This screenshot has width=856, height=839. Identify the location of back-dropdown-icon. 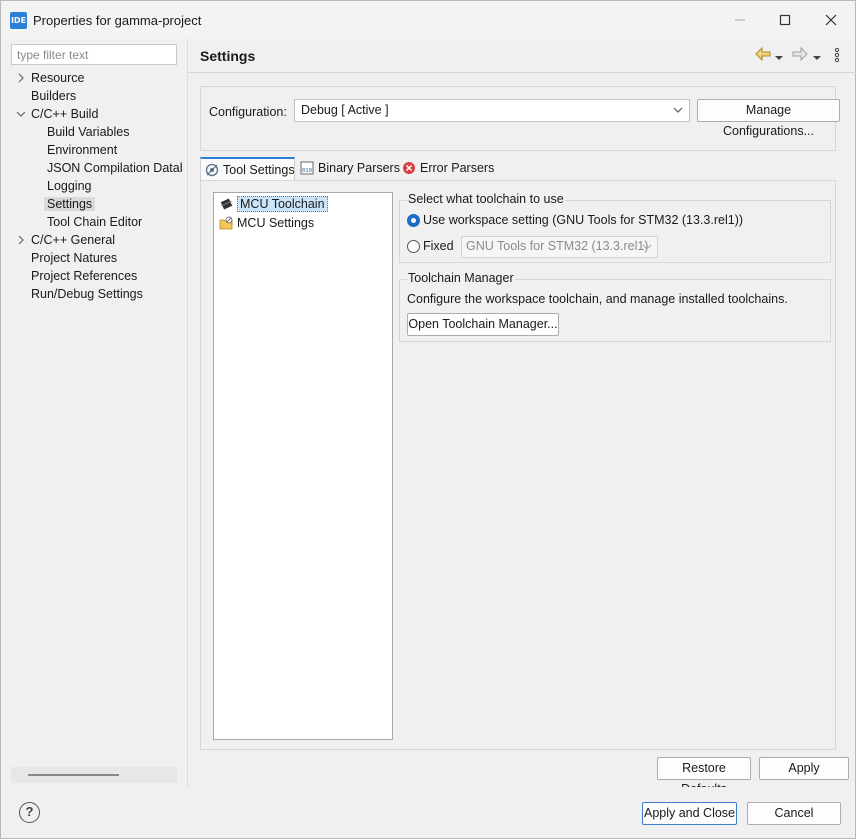
(779, 57).